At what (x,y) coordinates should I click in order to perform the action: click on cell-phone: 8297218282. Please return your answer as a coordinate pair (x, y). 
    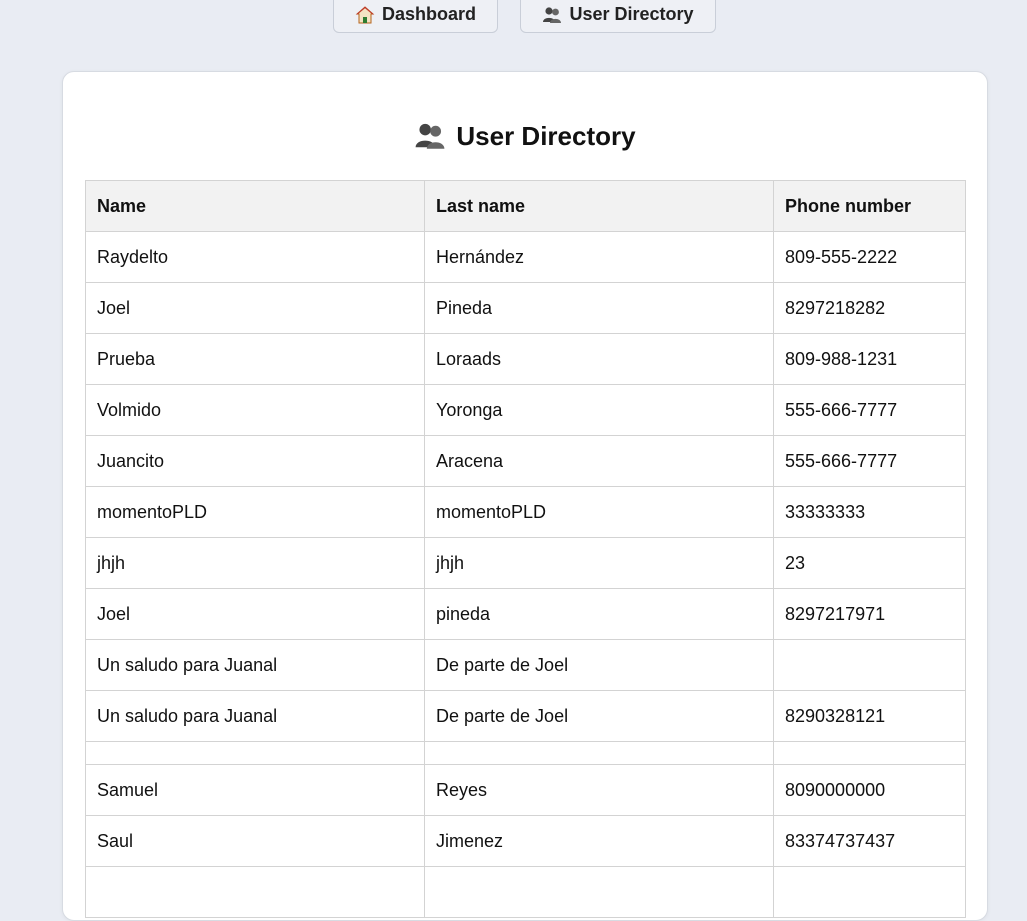
    Looking at the image, I should click on (869, 308).